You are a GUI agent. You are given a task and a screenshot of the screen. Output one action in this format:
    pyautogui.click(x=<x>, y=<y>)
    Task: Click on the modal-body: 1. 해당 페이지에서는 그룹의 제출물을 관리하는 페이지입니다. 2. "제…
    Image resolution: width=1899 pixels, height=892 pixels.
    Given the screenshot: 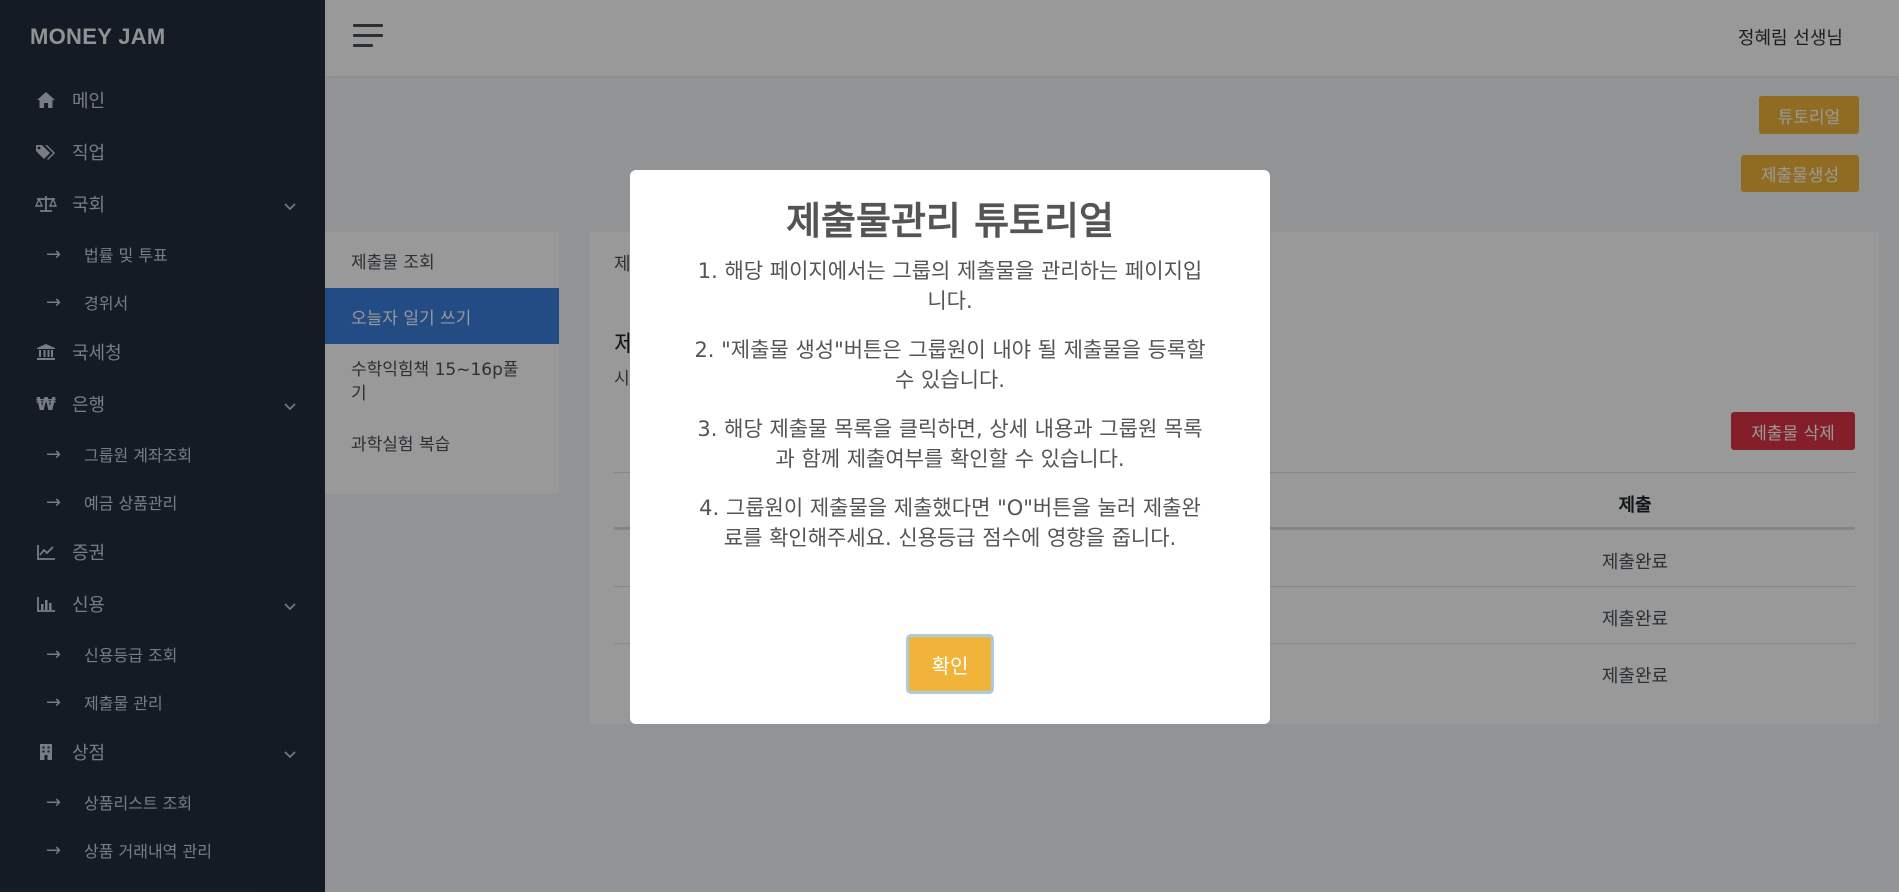 What is the action you would take?
    pyautogui.click(x=950, y=414)
    